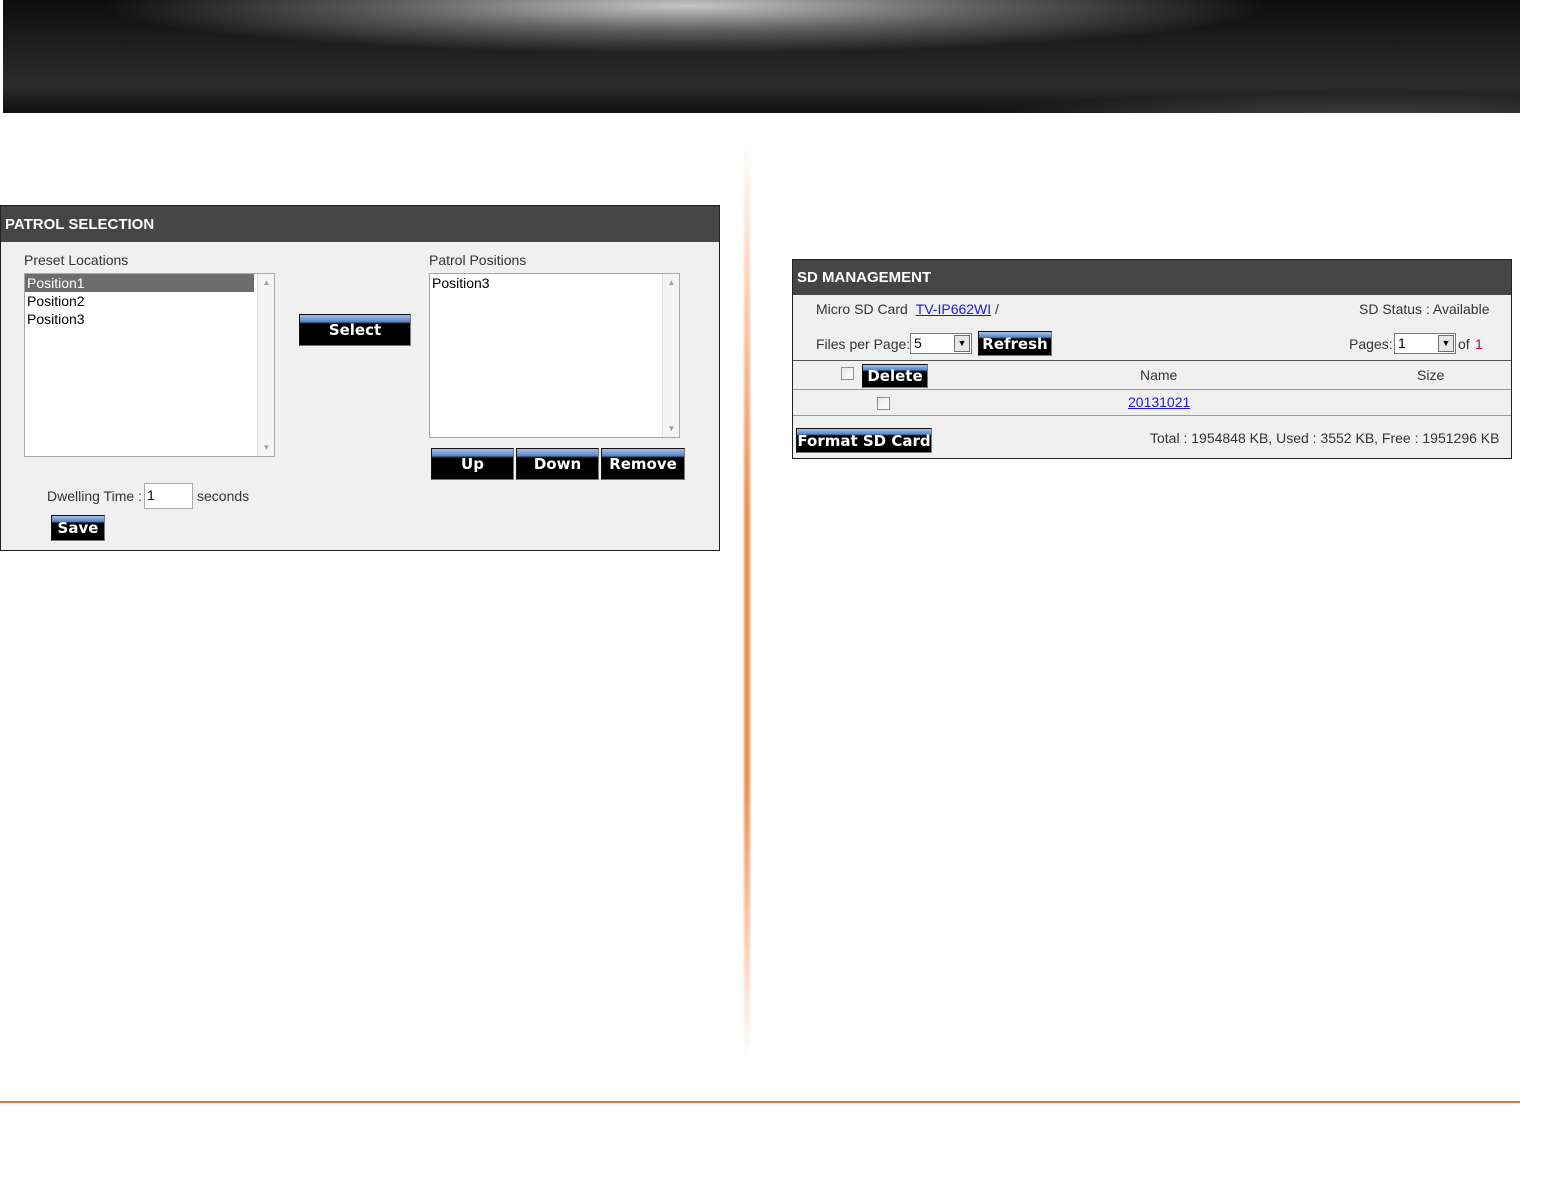 The width and height of the screenshot is (1548, 1200). I want to click on vertical-divider, so click(747, 600).